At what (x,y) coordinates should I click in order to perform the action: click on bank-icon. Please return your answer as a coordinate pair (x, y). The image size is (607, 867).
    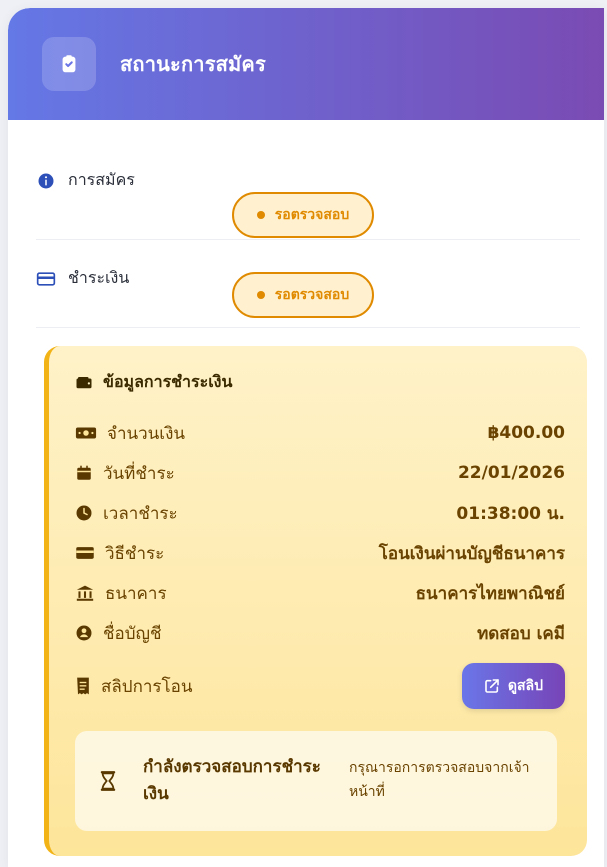
    Looking at the image, I should click on (85, 593).